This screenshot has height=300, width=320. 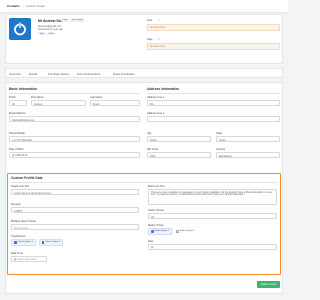 What do you see at coordinates (75, 192) in the screenshot?
I see `single-line-input: Lorem ipsum is simply dummy text` at bounding box center [75, 192].